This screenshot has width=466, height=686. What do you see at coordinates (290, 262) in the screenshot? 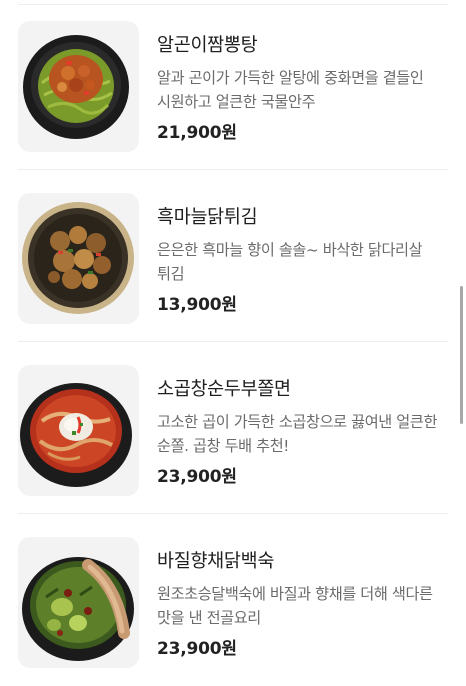
I see `menu-item-description: 은은한 흑마늘 향이 솔솔~ 바삭한 닭다리살 튀김` at bounding box center [290, 262].